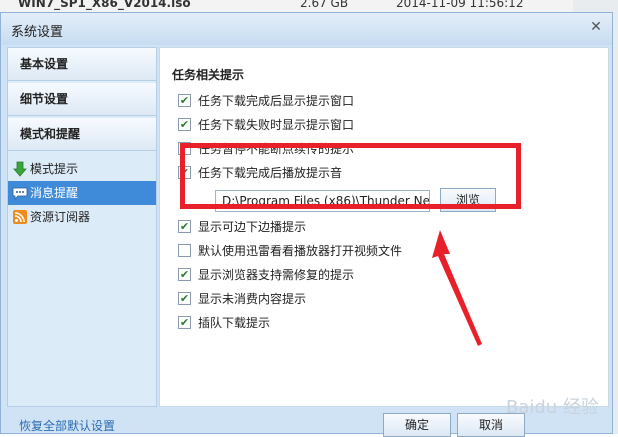 This screenshot has height=437, width=618. What do you see at coordinates (276, 275) in the screenshot?
I see `option-label: 显示浏览器支持需修复的提示` at bounding box center [276, 275].